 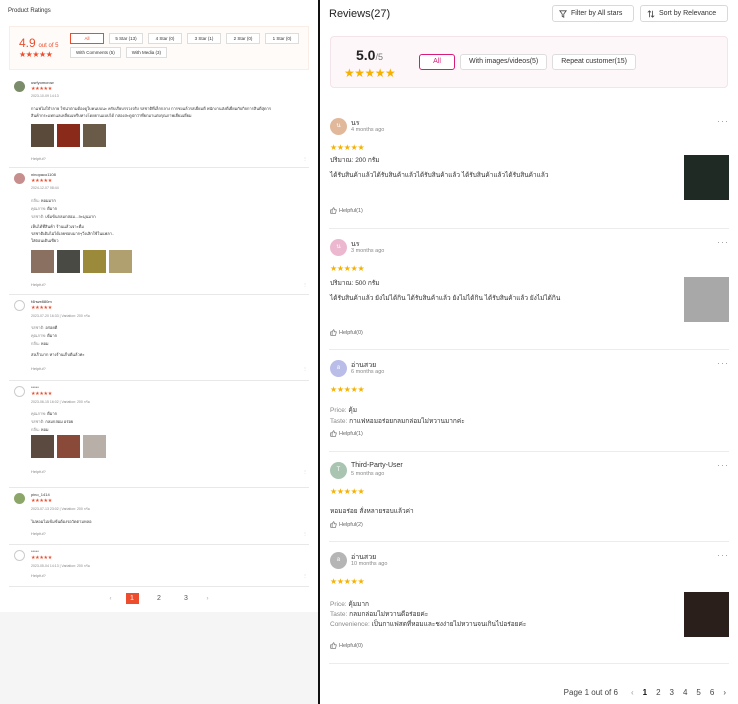 I want to click on left-filter-all: All, so click(x=87, y=38).